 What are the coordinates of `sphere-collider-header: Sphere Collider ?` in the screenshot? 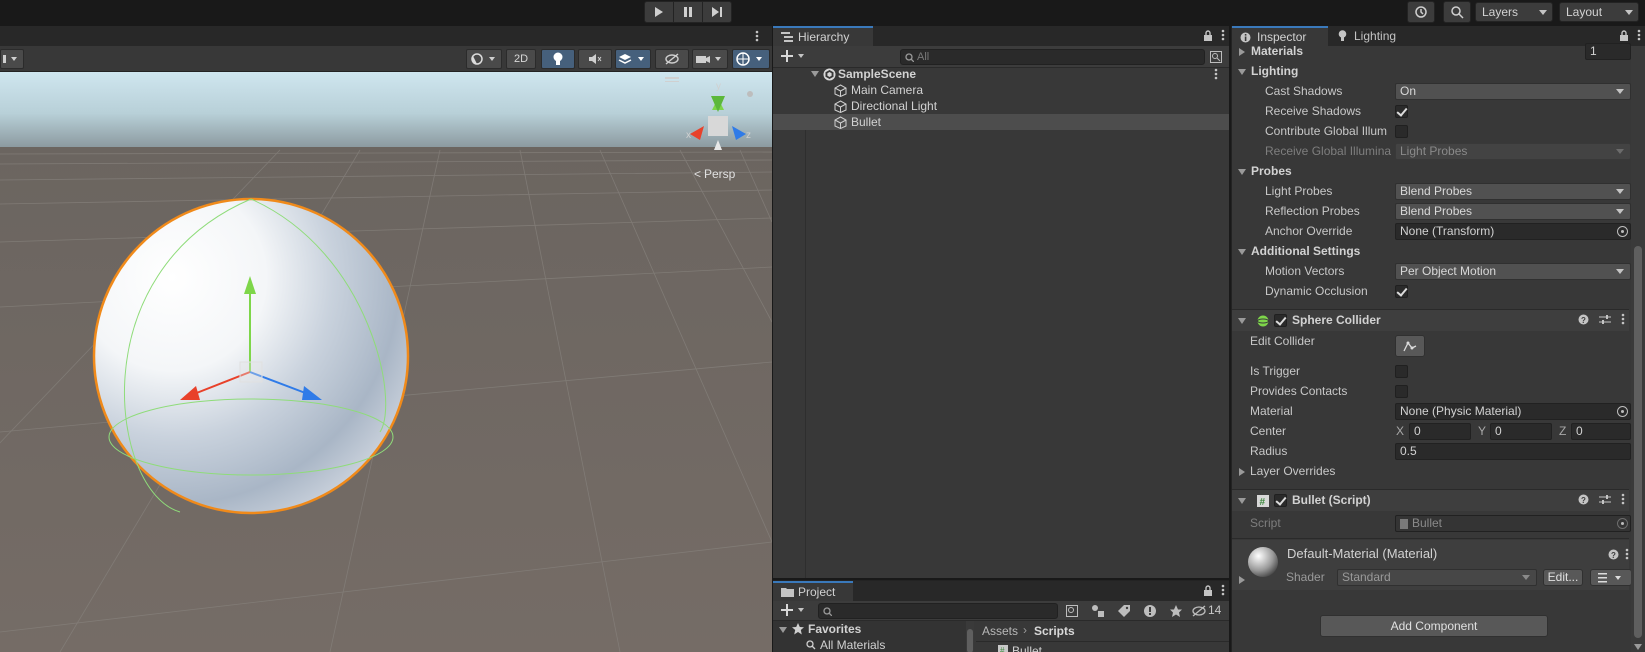 It's located at (1430, 320).